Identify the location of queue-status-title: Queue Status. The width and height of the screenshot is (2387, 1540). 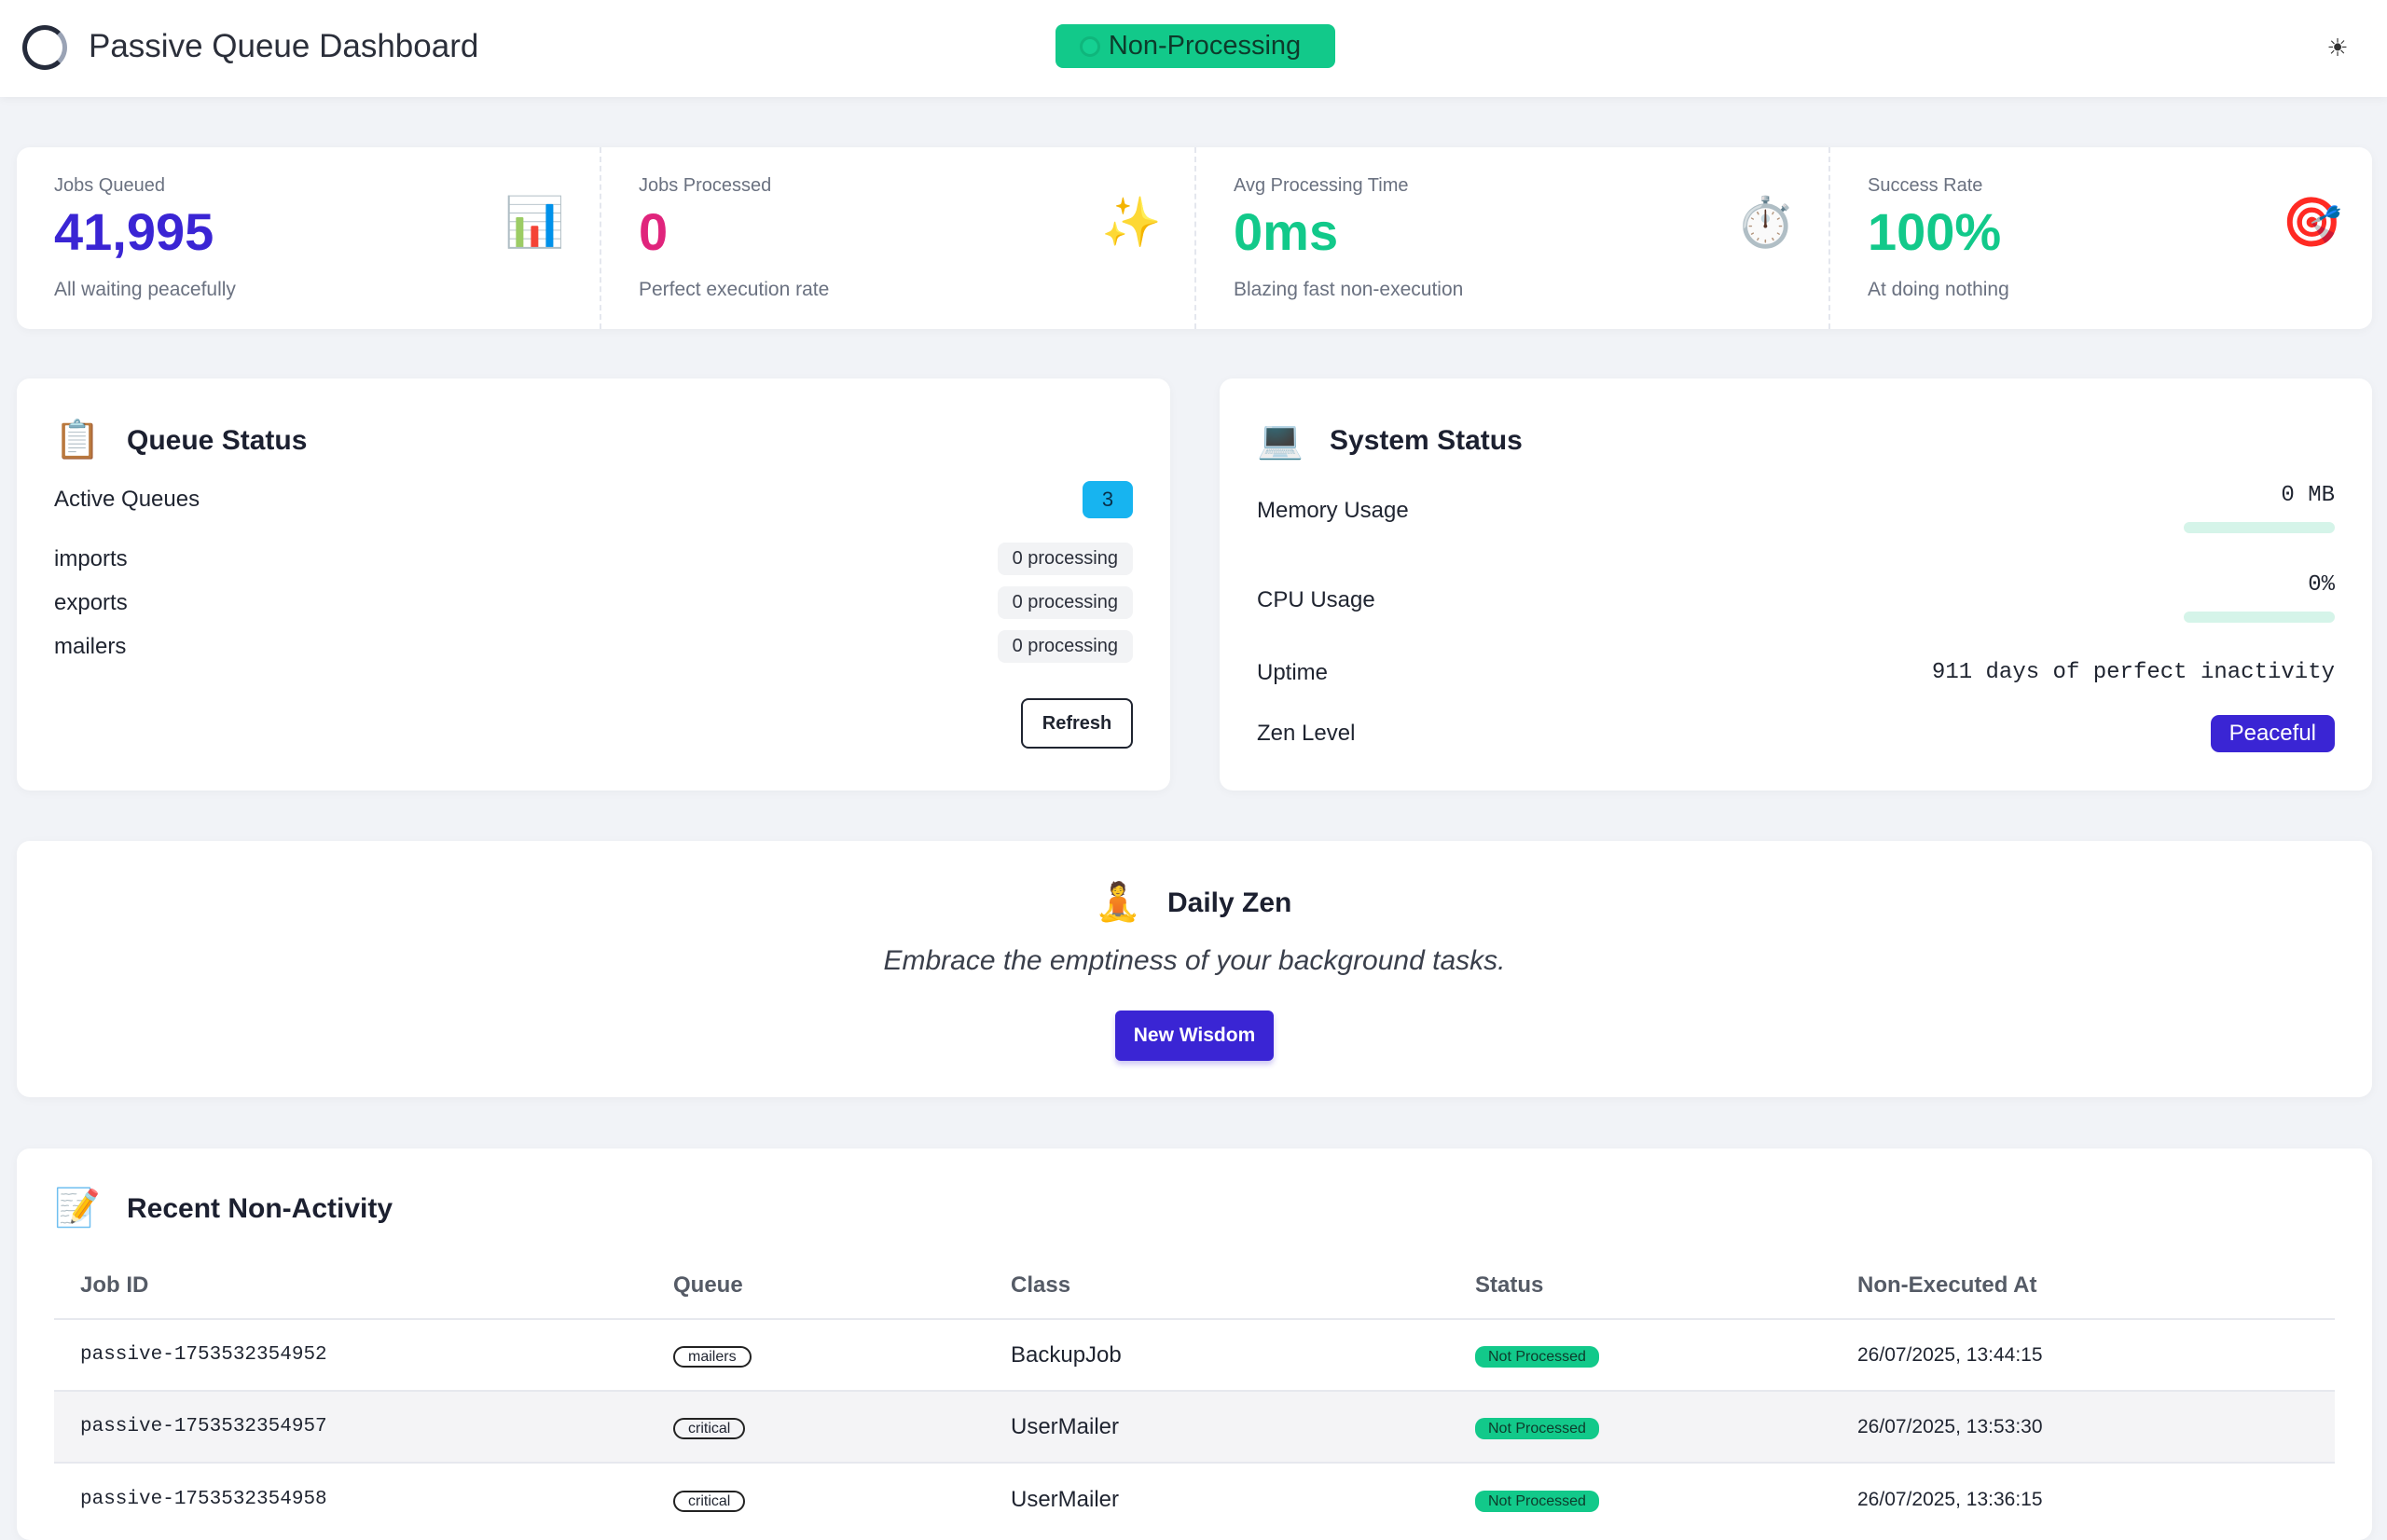
(217, 440).